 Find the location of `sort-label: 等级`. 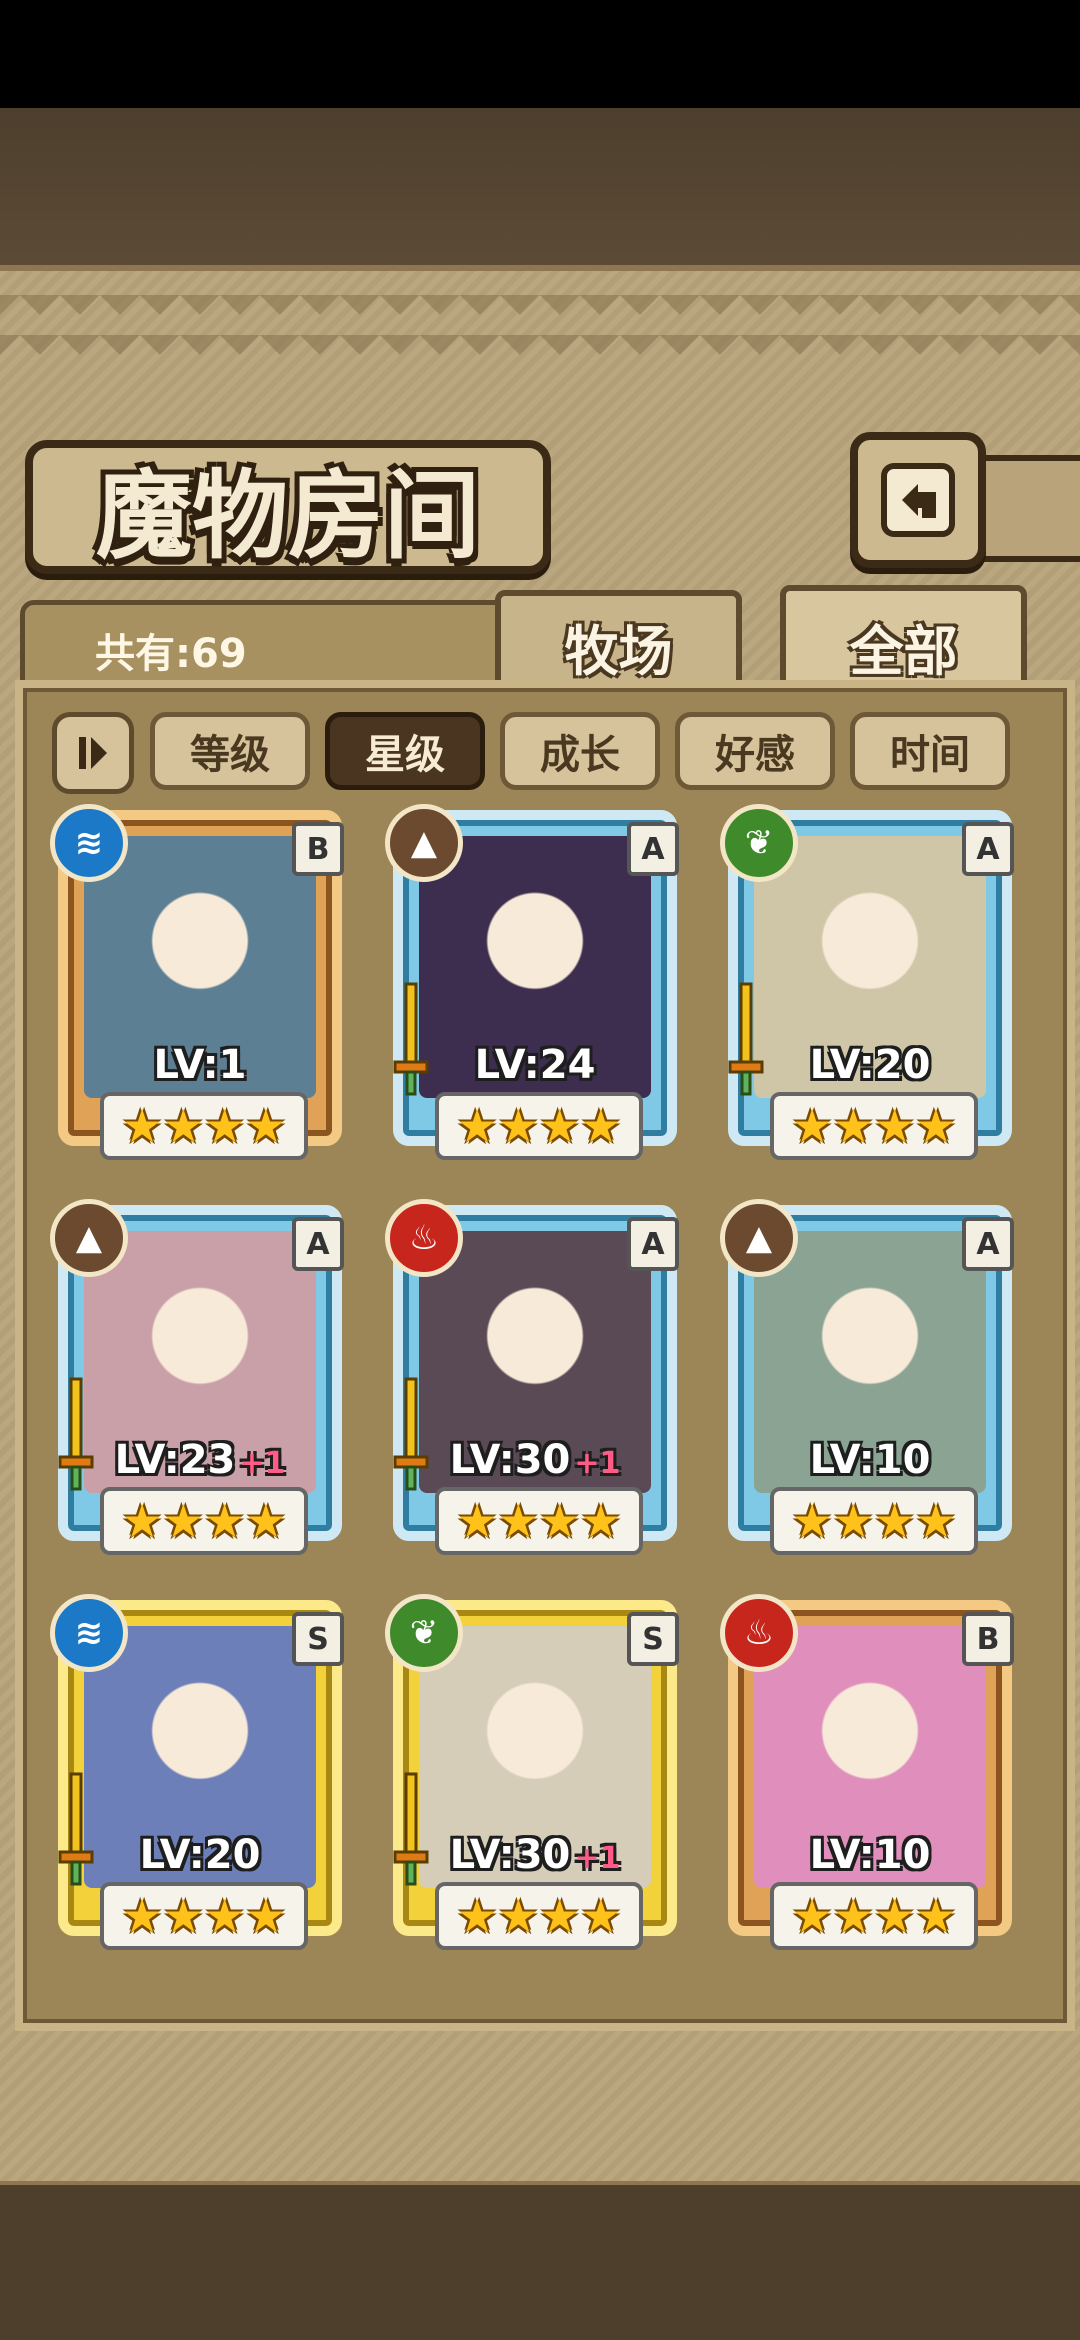

sort-label: 等级 is located at coordinates (230, 755).